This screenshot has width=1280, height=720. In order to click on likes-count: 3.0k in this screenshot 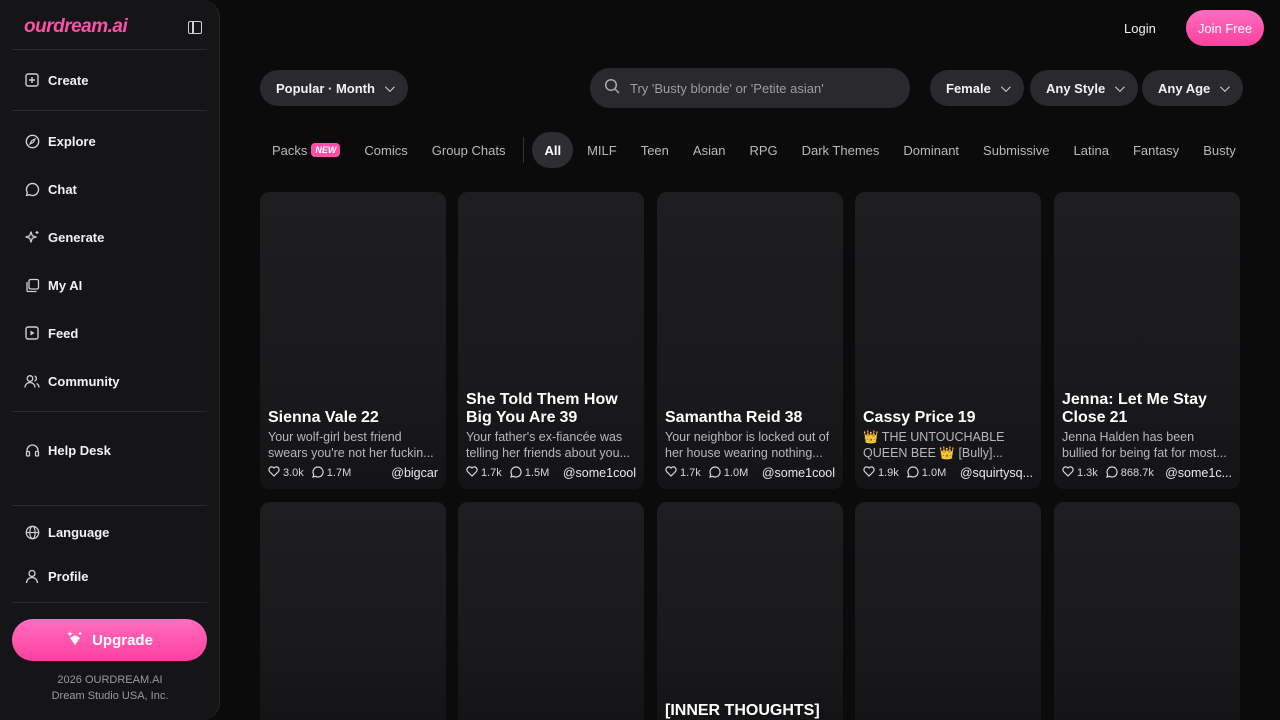, I will do `click(293, 473)`.